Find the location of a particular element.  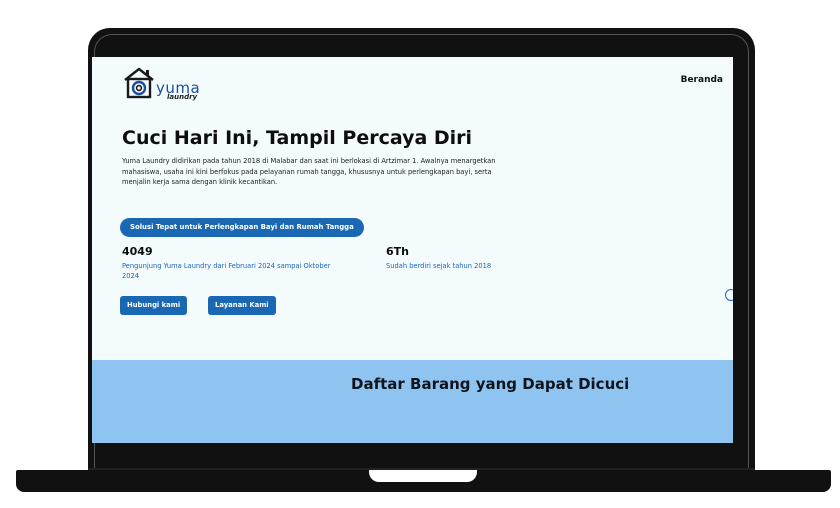

circle-icon is located at coordinates (729, 295).